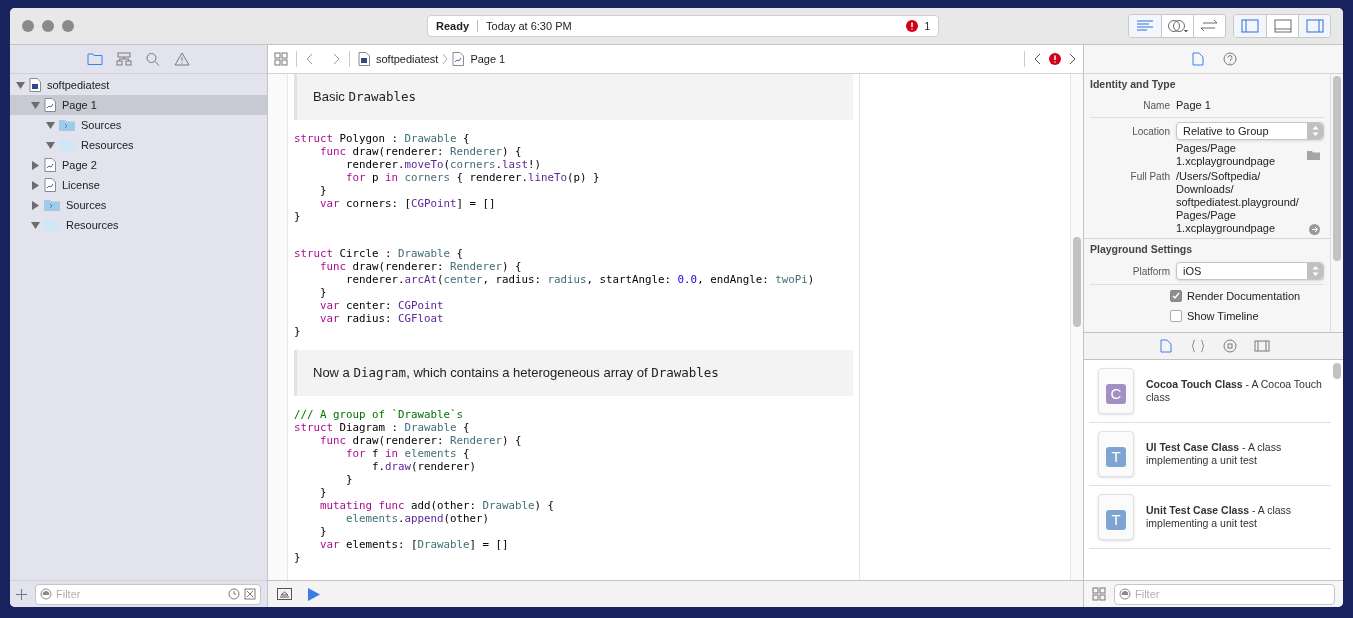 Image resolution: width=1353 pixels, height=618 pixels. What do you see at coordinates (79, 105) in the screenshot?
I see `tree-label: Page 1` at bounding box center [79, 105].